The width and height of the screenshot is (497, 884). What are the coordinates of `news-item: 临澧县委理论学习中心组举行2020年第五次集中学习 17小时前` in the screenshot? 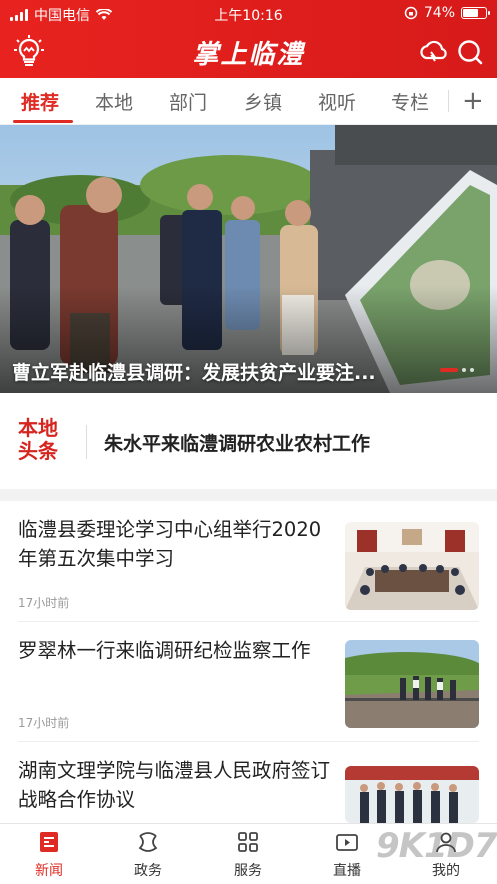 It's located at (248, 561).